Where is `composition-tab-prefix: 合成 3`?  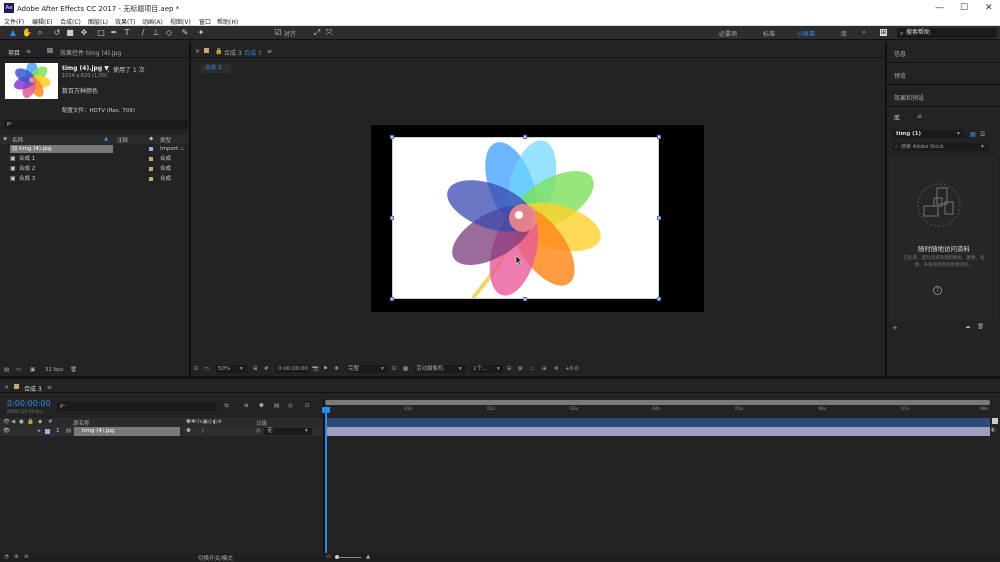 composition-tab-prefix: 合成 3 is located at coordinates (233, 52).